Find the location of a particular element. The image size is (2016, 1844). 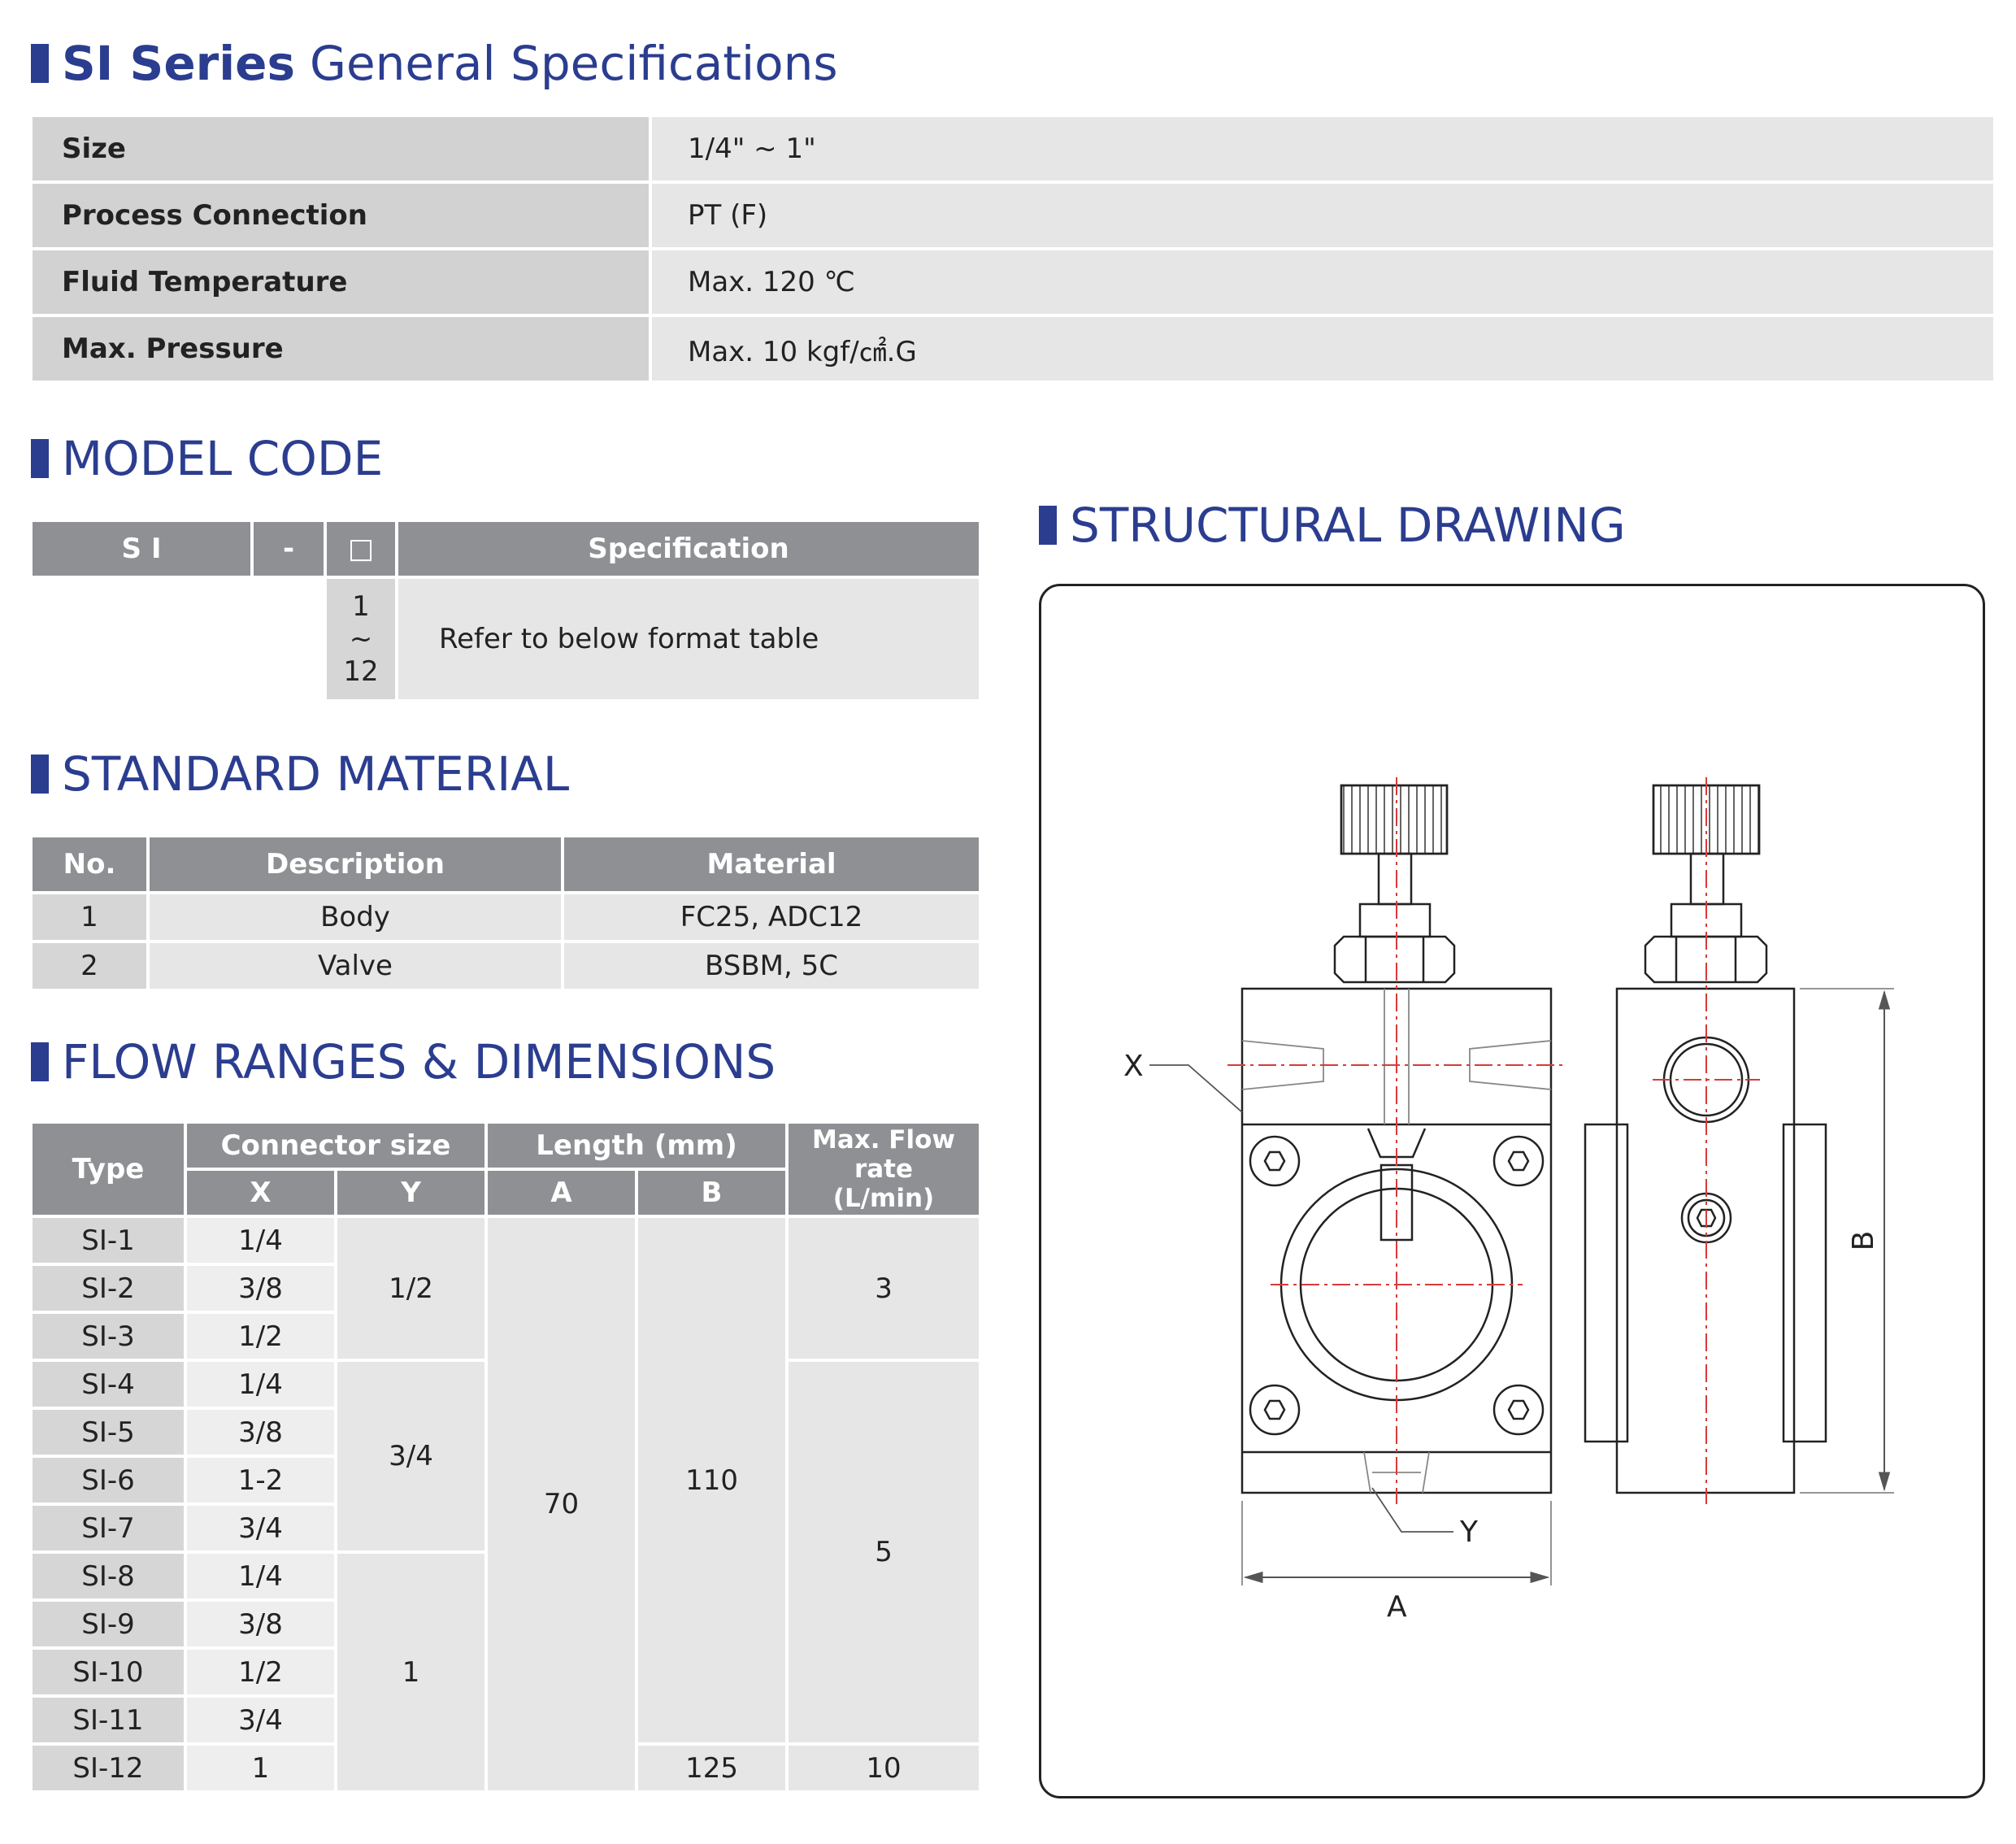

model-code-empty-cell is located at coordinates (289, 639).